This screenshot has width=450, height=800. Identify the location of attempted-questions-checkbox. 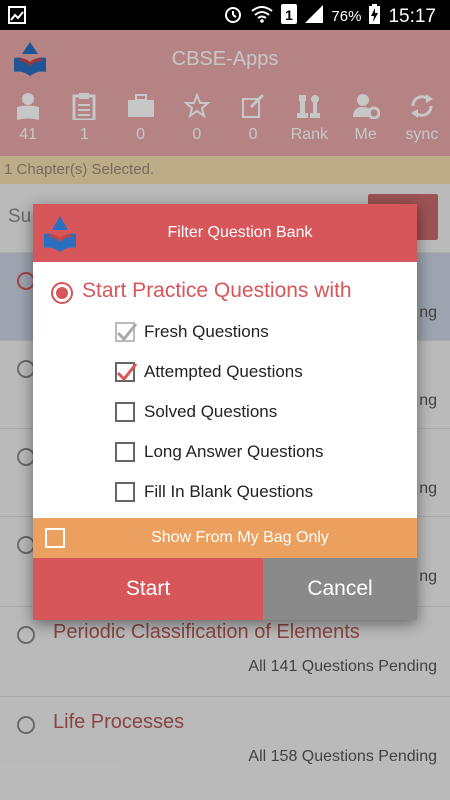
(126, 372).